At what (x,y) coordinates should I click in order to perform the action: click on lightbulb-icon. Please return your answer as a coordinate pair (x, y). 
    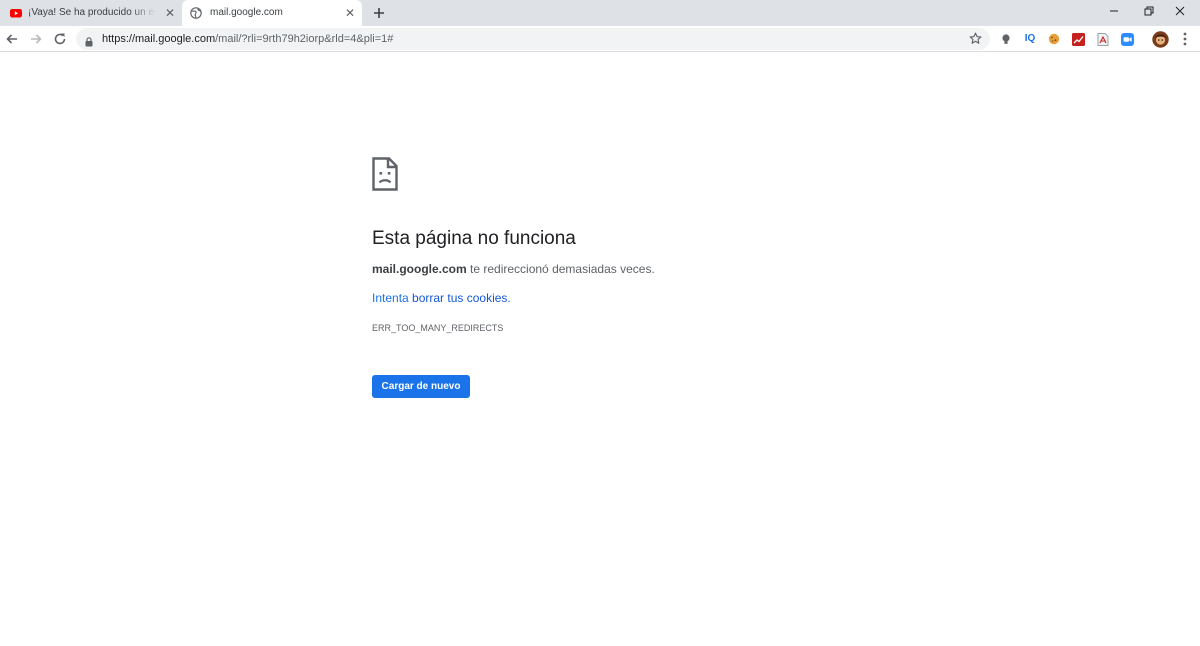
    Looking at the image, I should click on (1006, 39).